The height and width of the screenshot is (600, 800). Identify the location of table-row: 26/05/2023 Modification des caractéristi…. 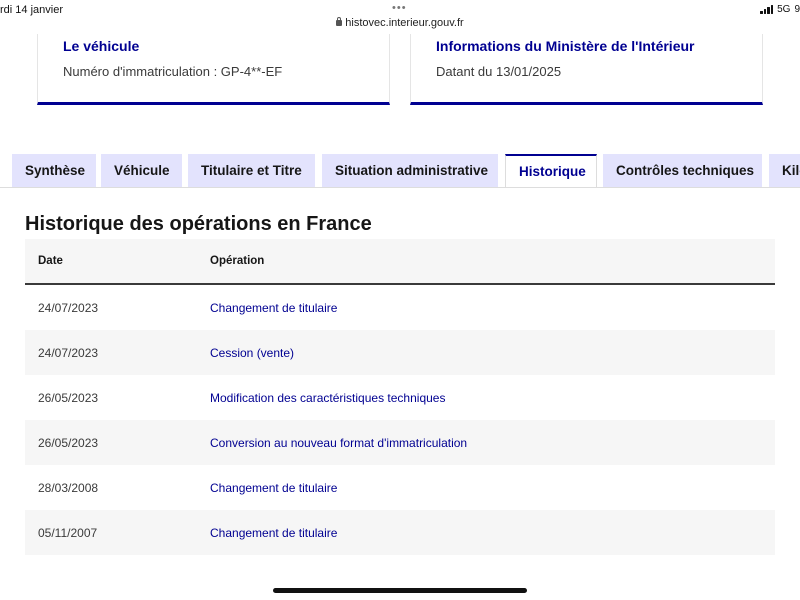
(400, 397).